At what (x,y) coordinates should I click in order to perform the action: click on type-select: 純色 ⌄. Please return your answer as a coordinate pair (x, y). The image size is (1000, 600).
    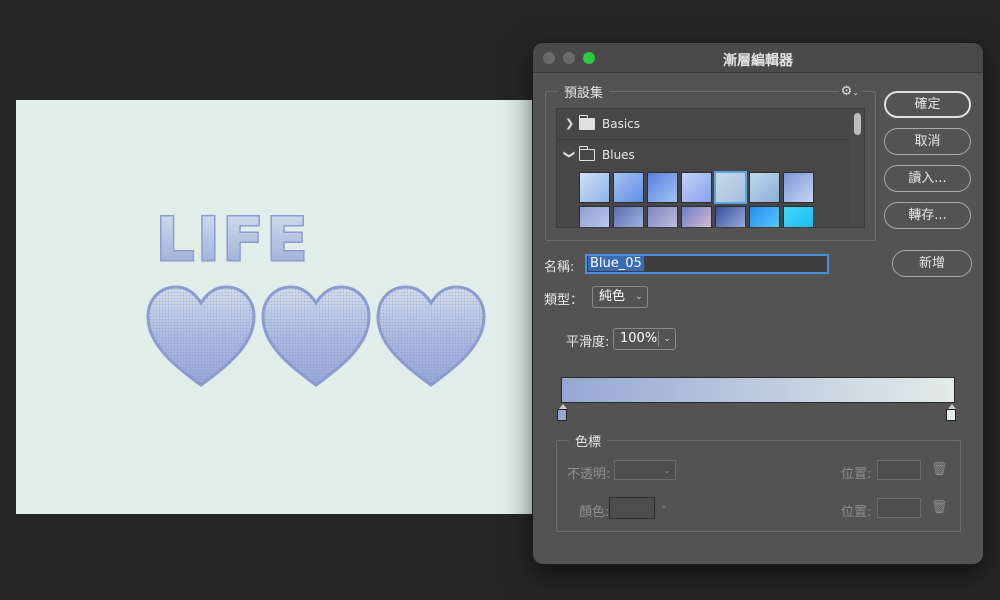
    Looking at the image, I should click on (620, 297).